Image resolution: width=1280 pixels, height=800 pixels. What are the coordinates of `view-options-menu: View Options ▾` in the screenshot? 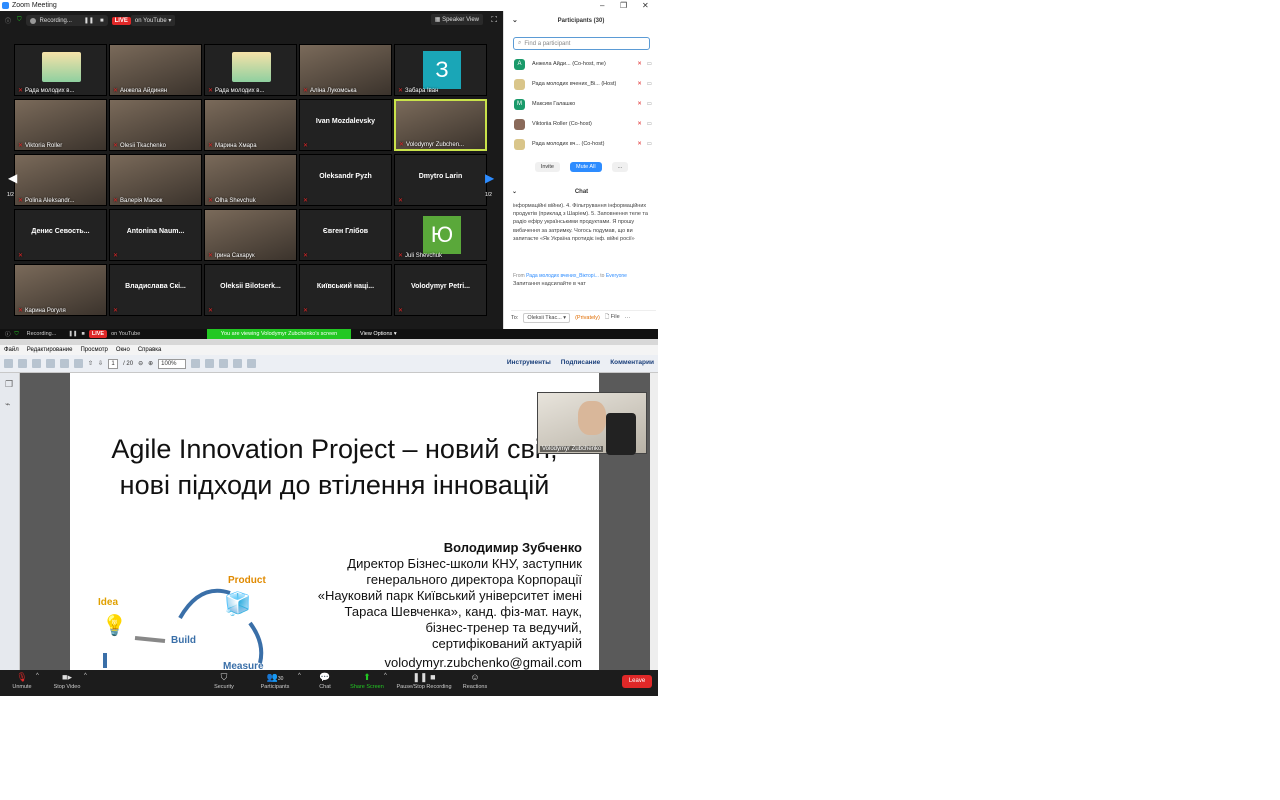 It's located at (378, 334).